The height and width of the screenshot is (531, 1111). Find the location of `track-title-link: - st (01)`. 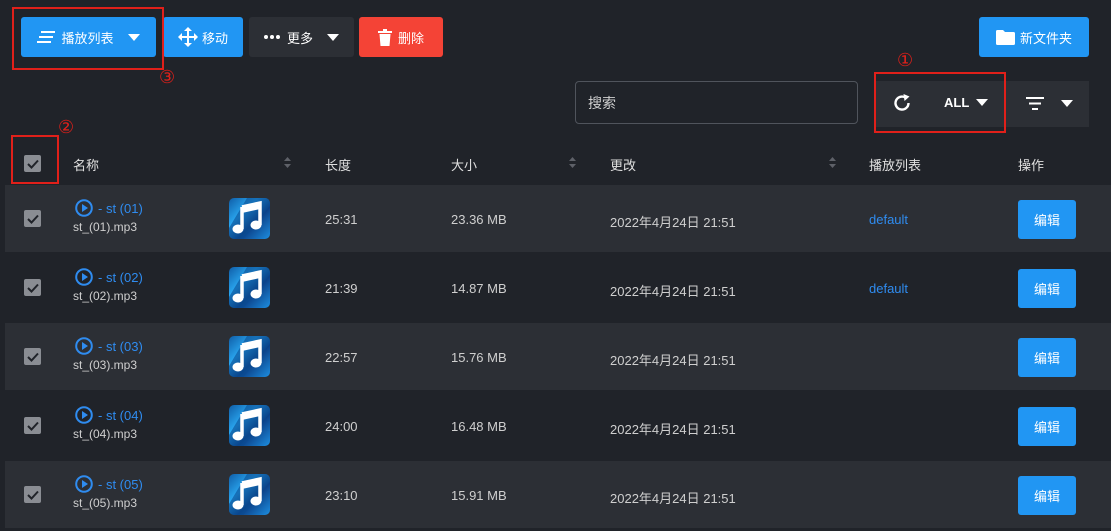

track-title-link: - st (01) is located at coordinates (109, 208).